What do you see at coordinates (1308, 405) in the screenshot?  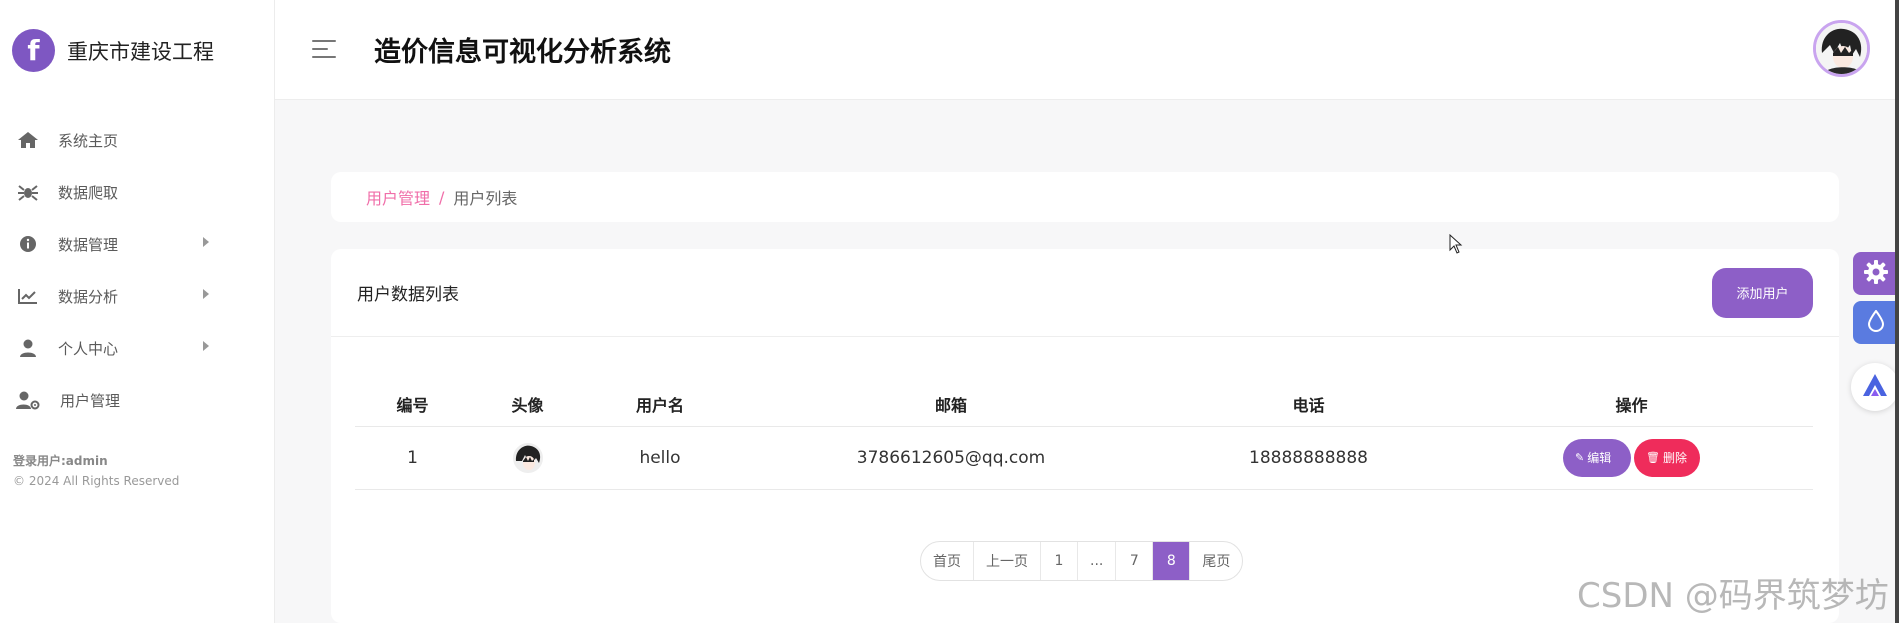 I see `column-header-phone: 电话` at bounding box center [1308, 405].